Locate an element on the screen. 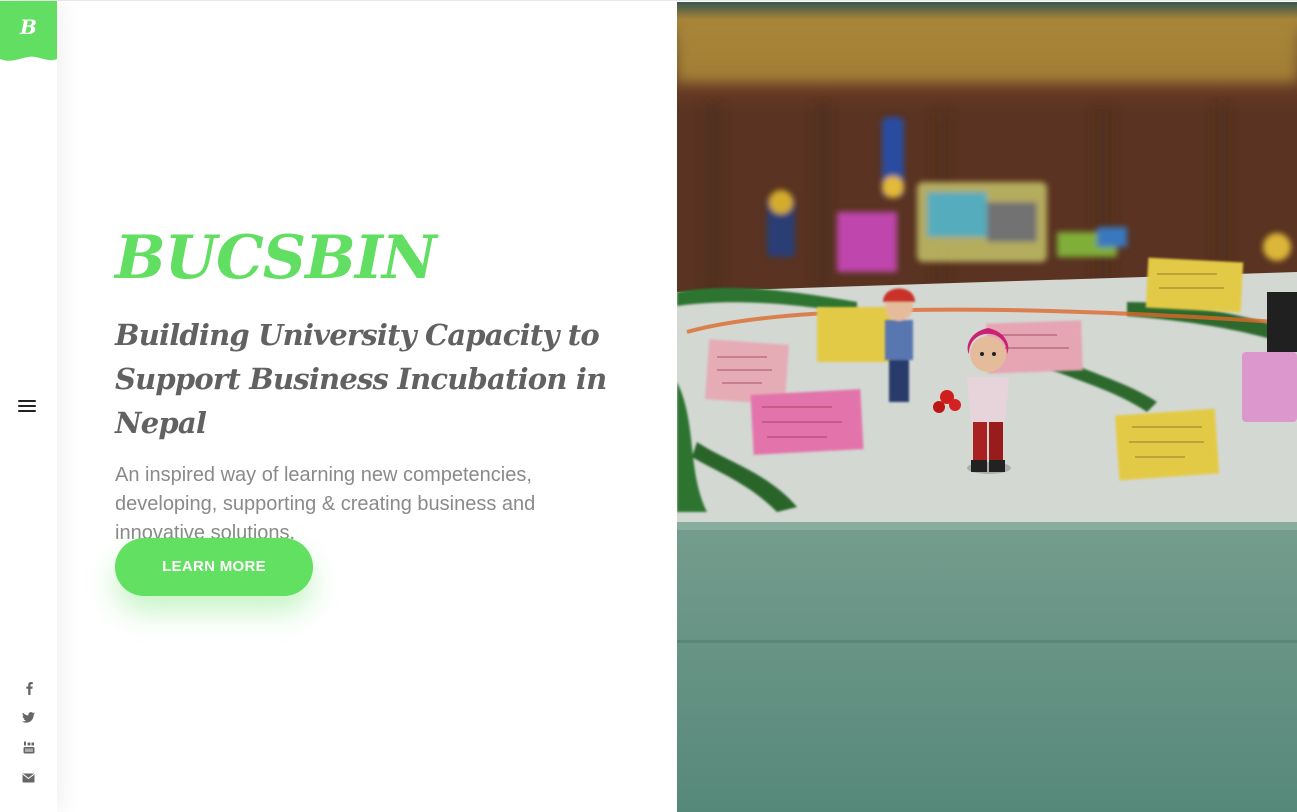 This screenshot has height=812, width=1297. youtube-icon is located at coordinates (28, 754).